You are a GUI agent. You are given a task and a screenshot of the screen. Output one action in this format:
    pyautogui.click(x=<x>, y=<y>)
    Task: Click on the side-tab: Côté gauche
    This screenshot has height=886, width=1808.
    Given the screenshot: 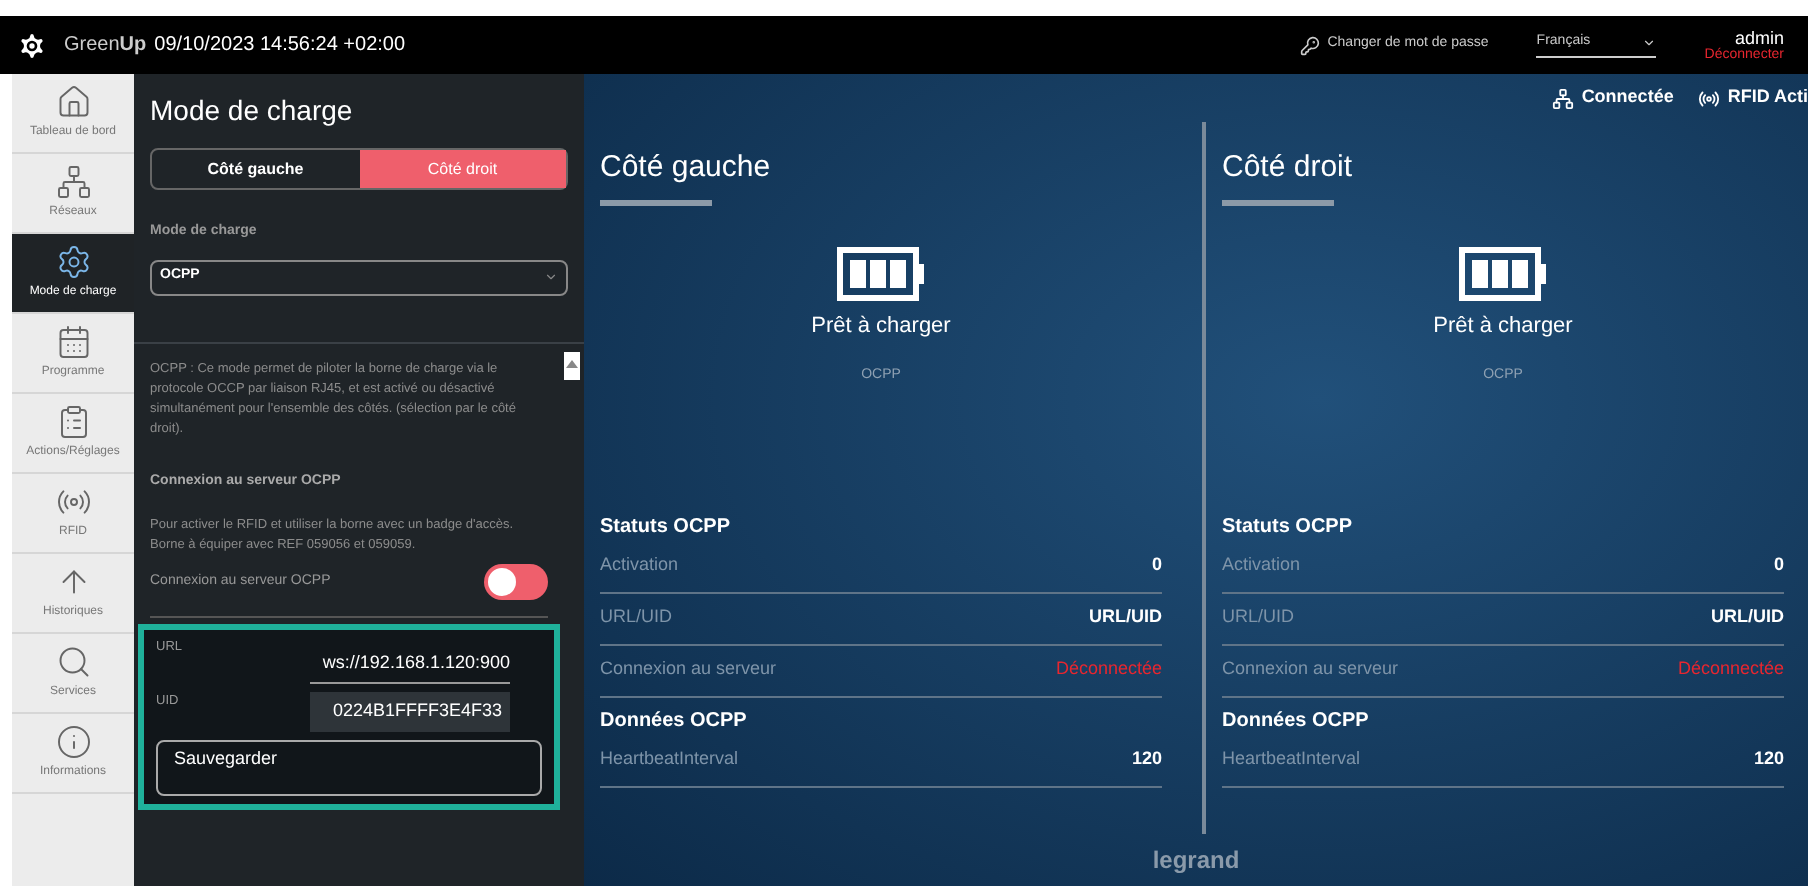 What is the action you would take?
    pyautogui.click(x=255, y=169)
    